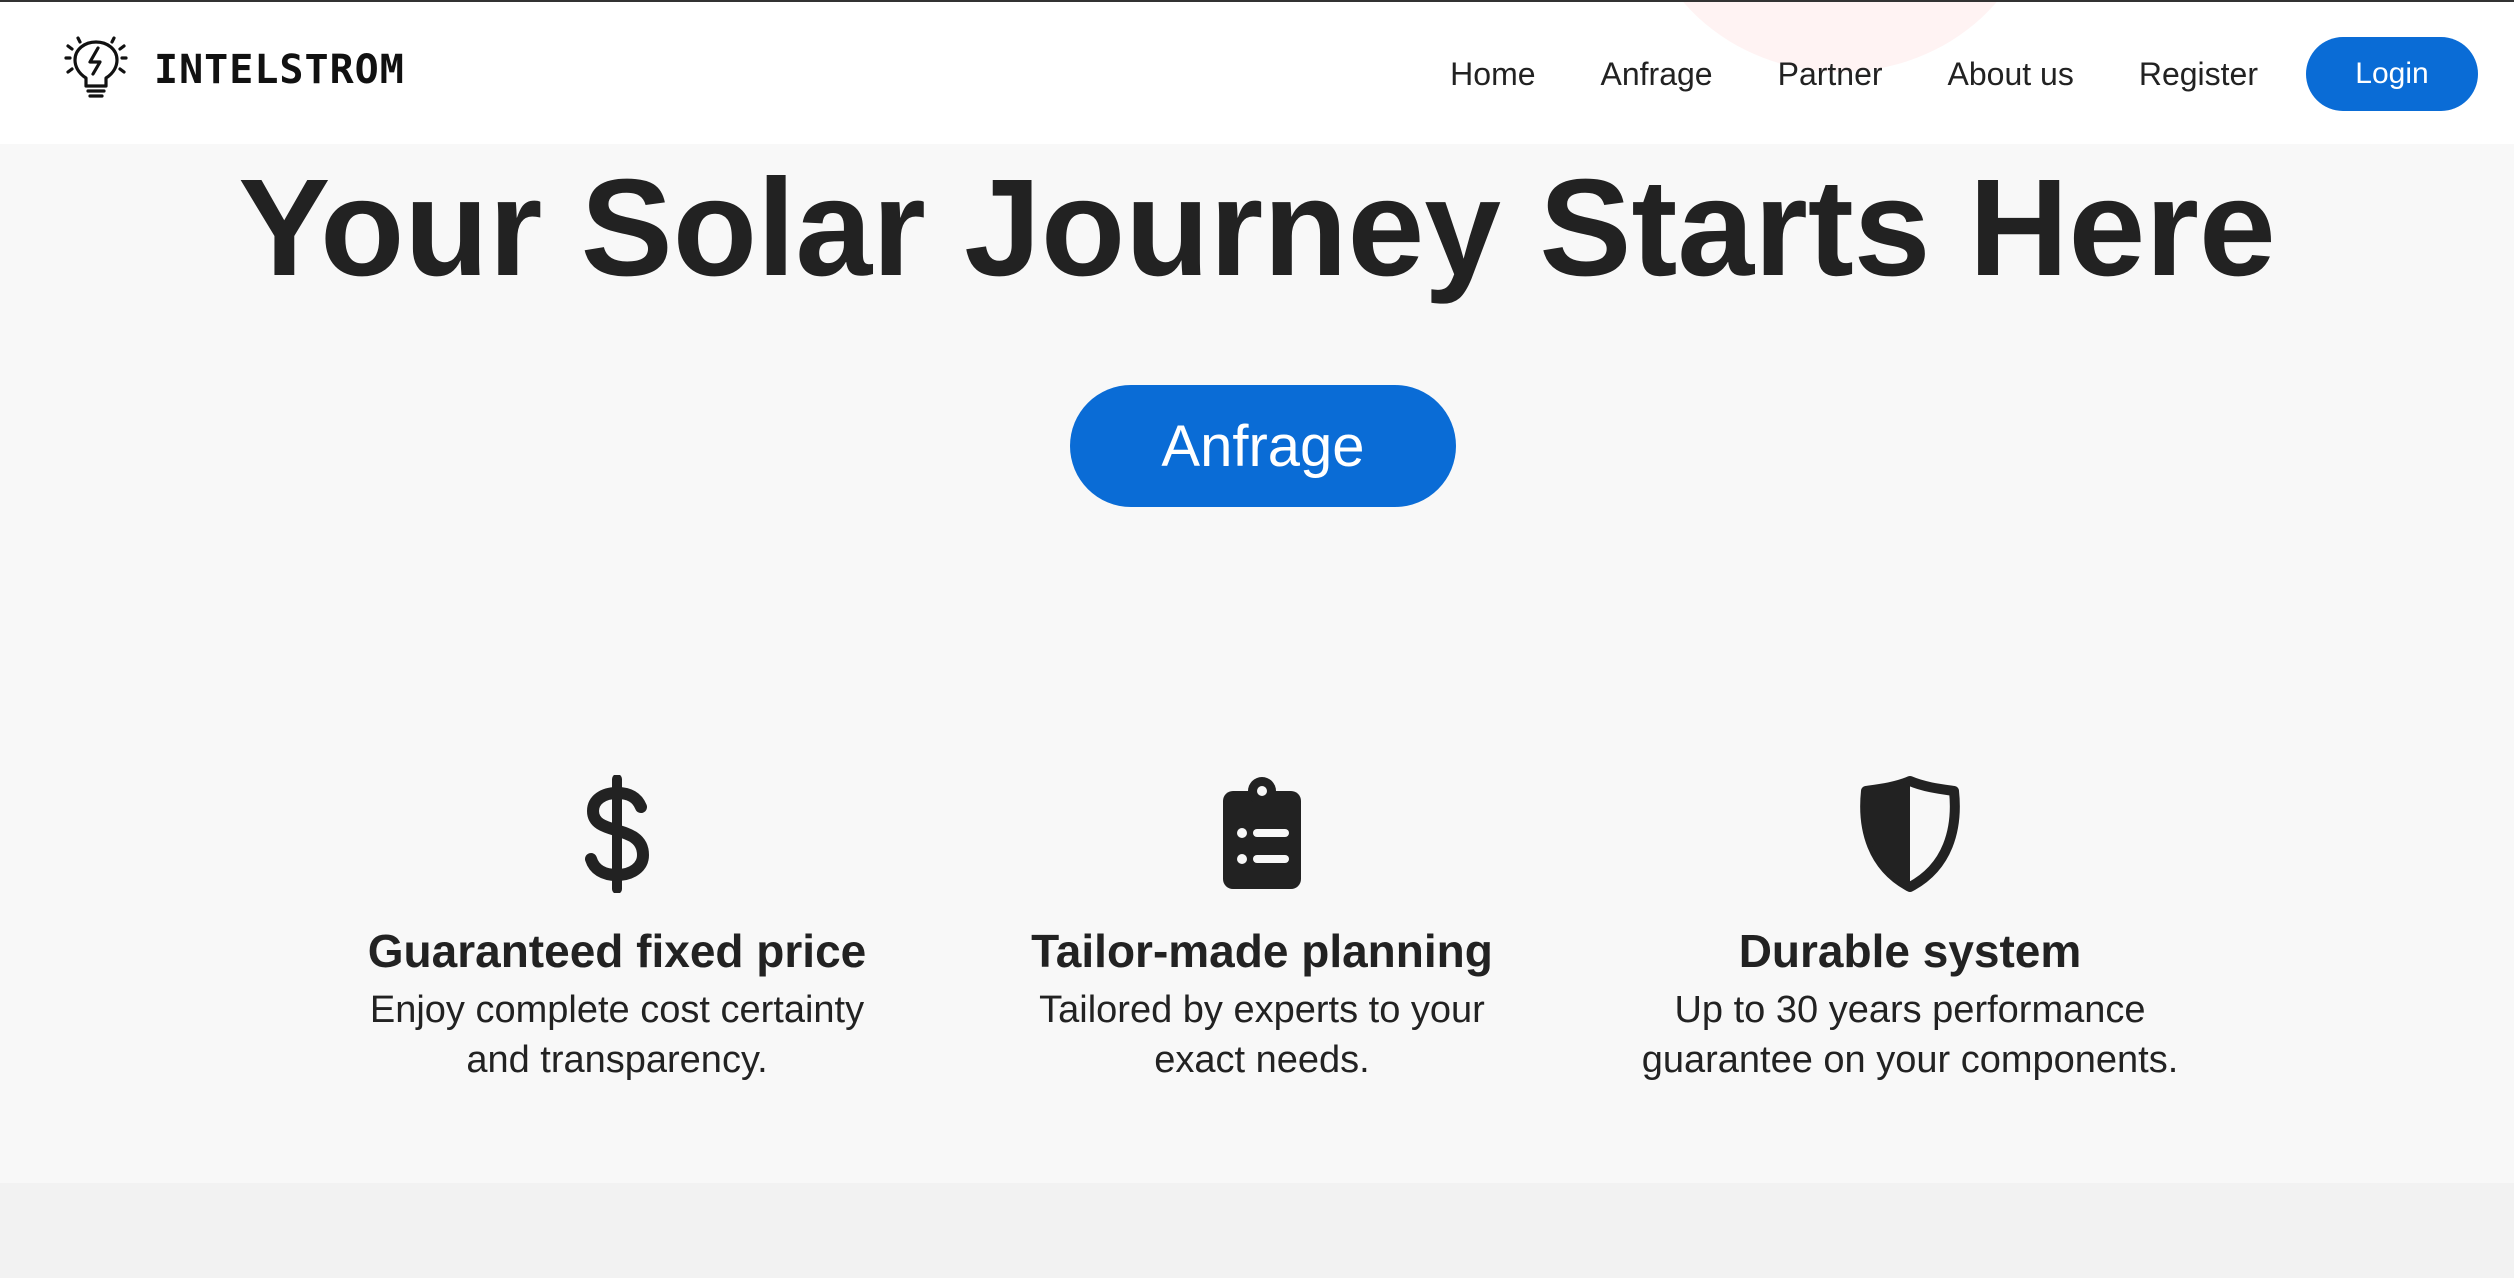 The width and height of the screenshot is (2514, 1278). What do you see at coordinates (617, 834) in the screenshot?
I see `dollar-icon` at bounding box center [617, 834].